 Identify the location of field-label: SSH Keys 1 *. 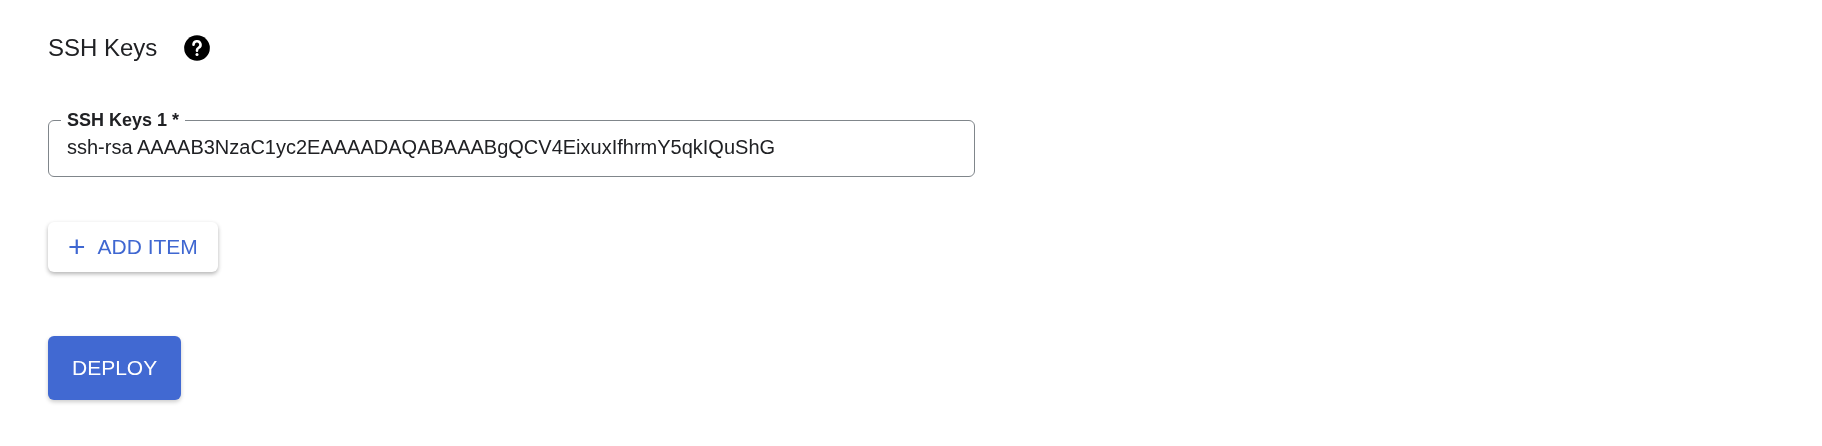
(123, 120).